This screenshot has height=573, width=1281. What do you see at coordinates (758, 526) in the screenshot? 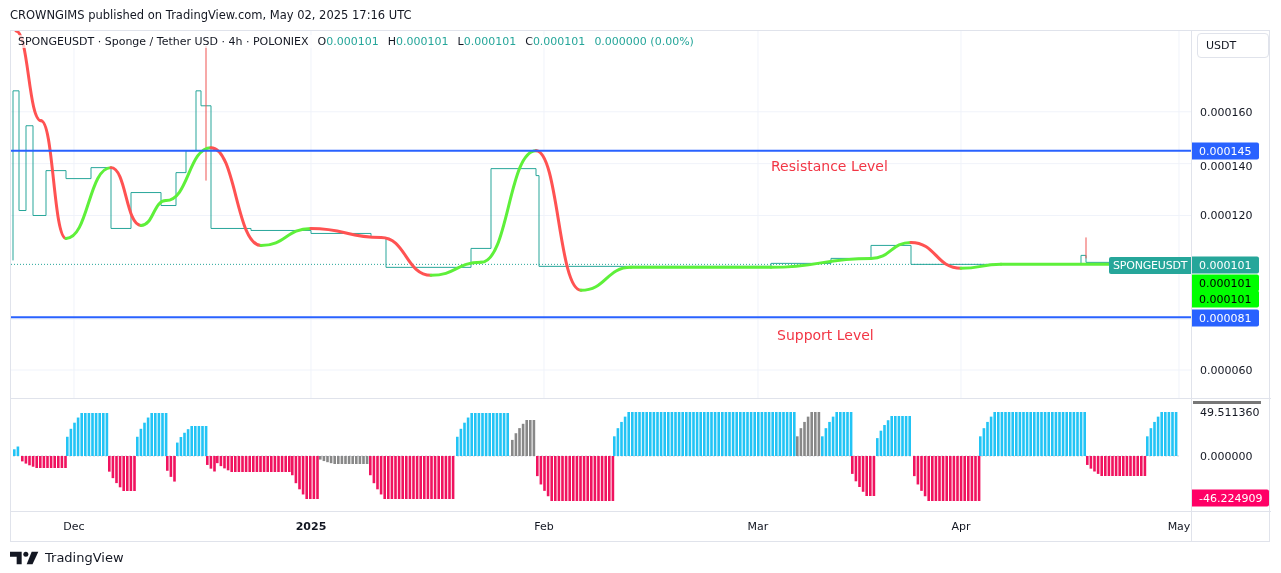
I see `time-label: Mar` at bounding box center [758, 526].